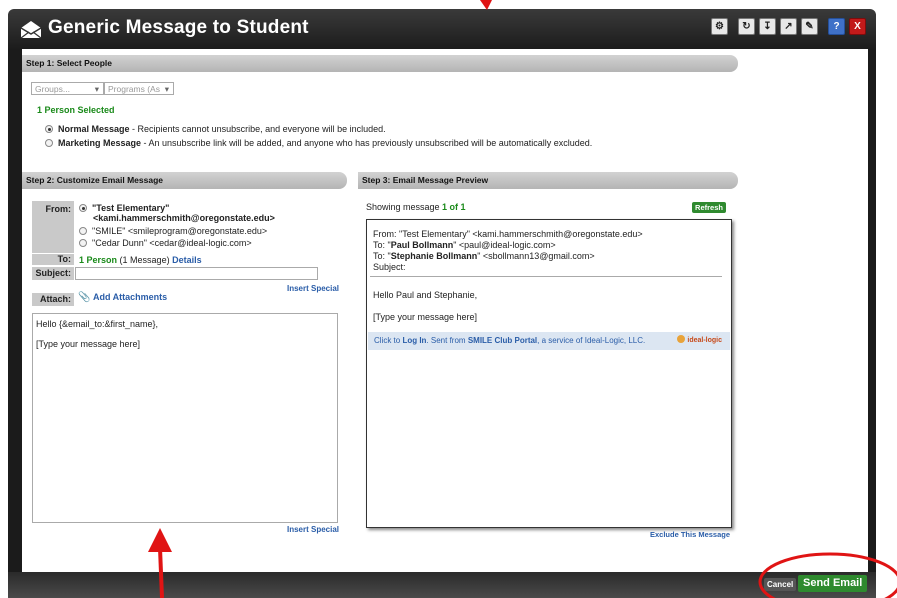 This screenshot has width=897, height=598. Describe the element at coordinates (827, 575) in the screenshot. I see `send-email-highlight-circle` at that location.